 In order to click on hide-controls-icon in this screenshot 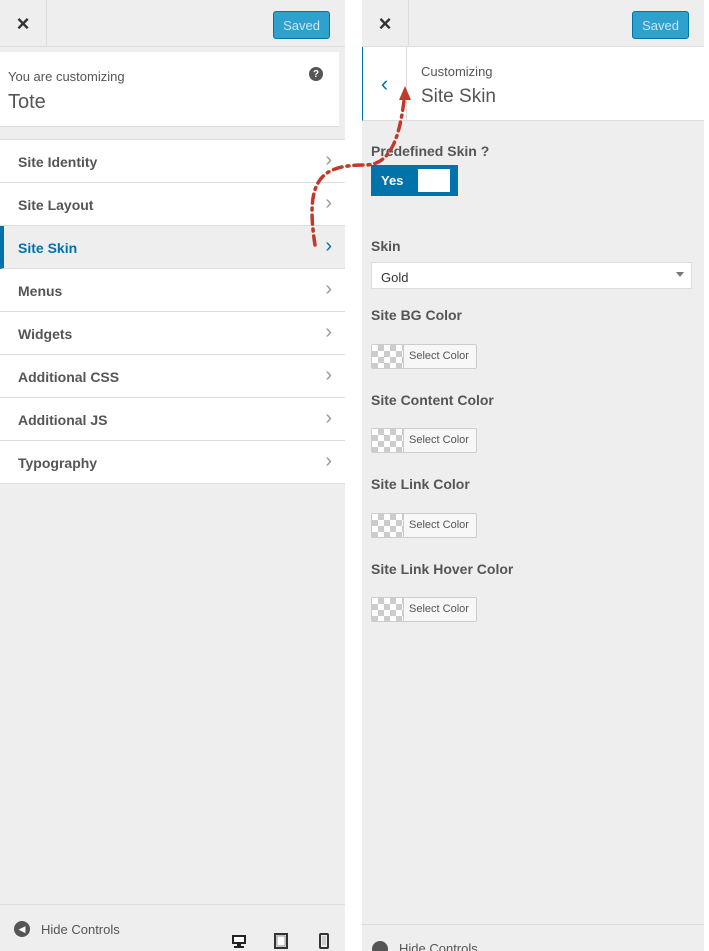, I will do `click(380, 946)`.